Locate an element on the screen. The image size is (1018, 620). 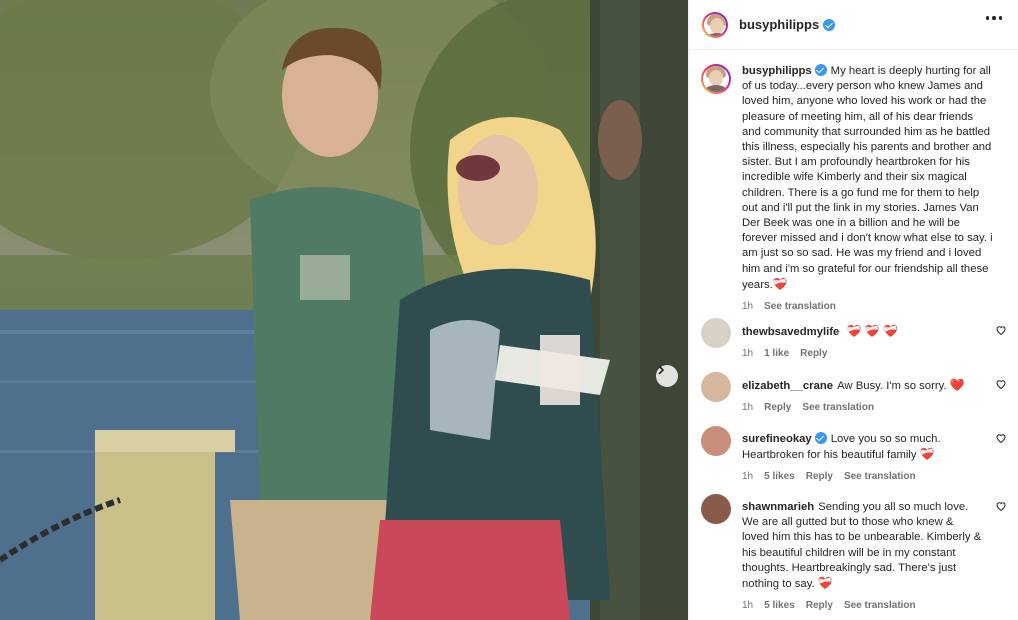
comment-emoji: ❤️ is located at coordinates (957, 385).